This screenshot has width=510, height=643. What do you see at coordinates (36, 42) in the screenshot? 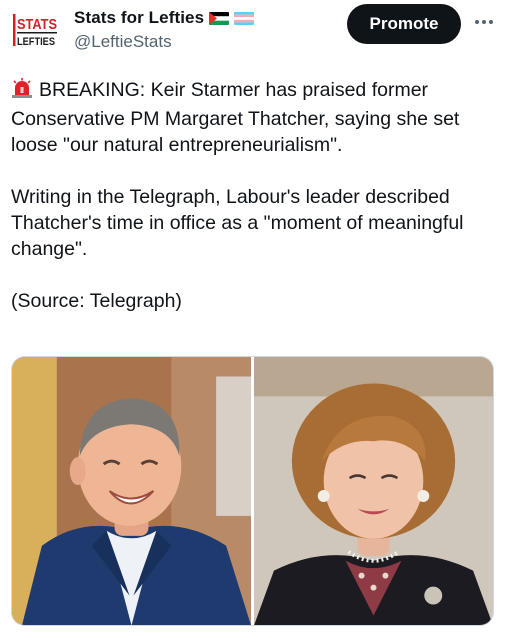
I see `svg-text: LEFTIES` at bounding box center [36, 42].